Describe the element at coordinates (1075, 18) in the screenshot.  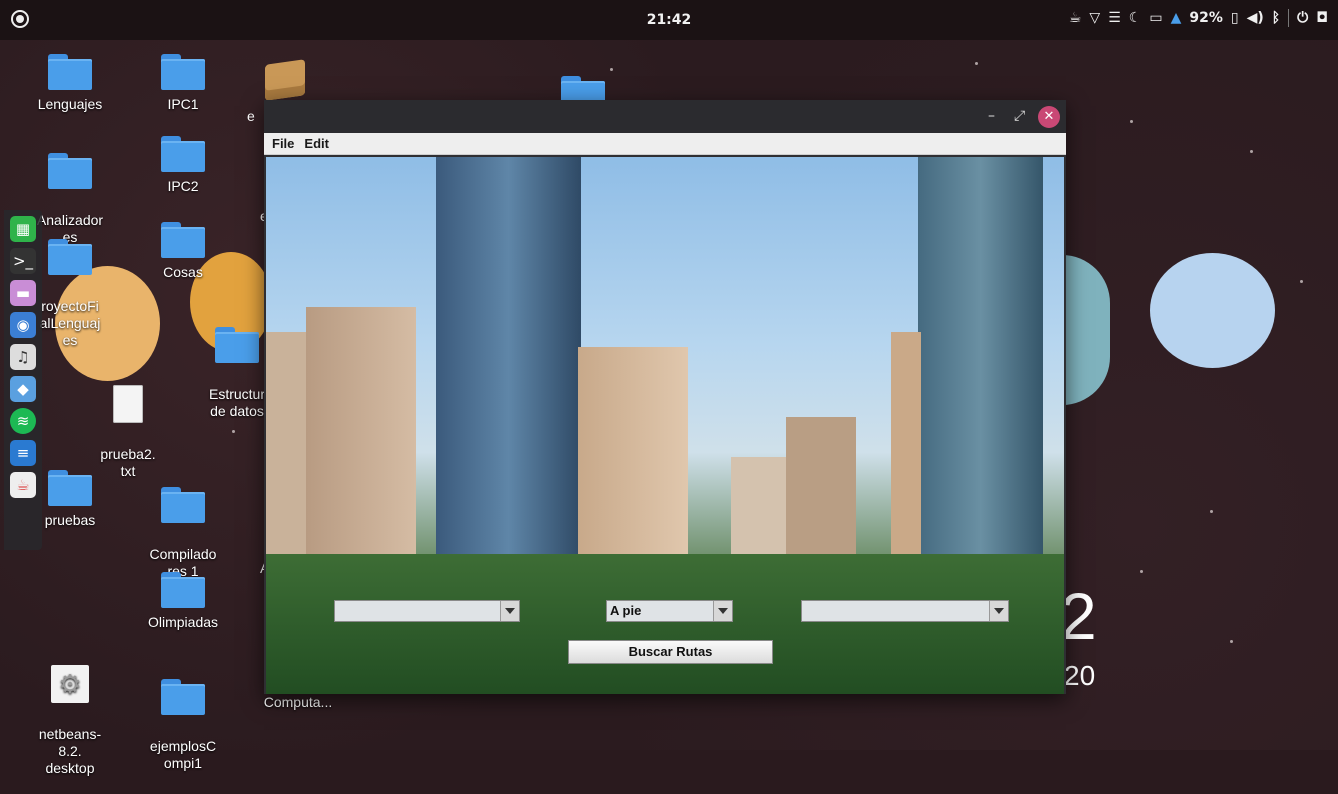
I see `coffee-icon: ☕` at that location.